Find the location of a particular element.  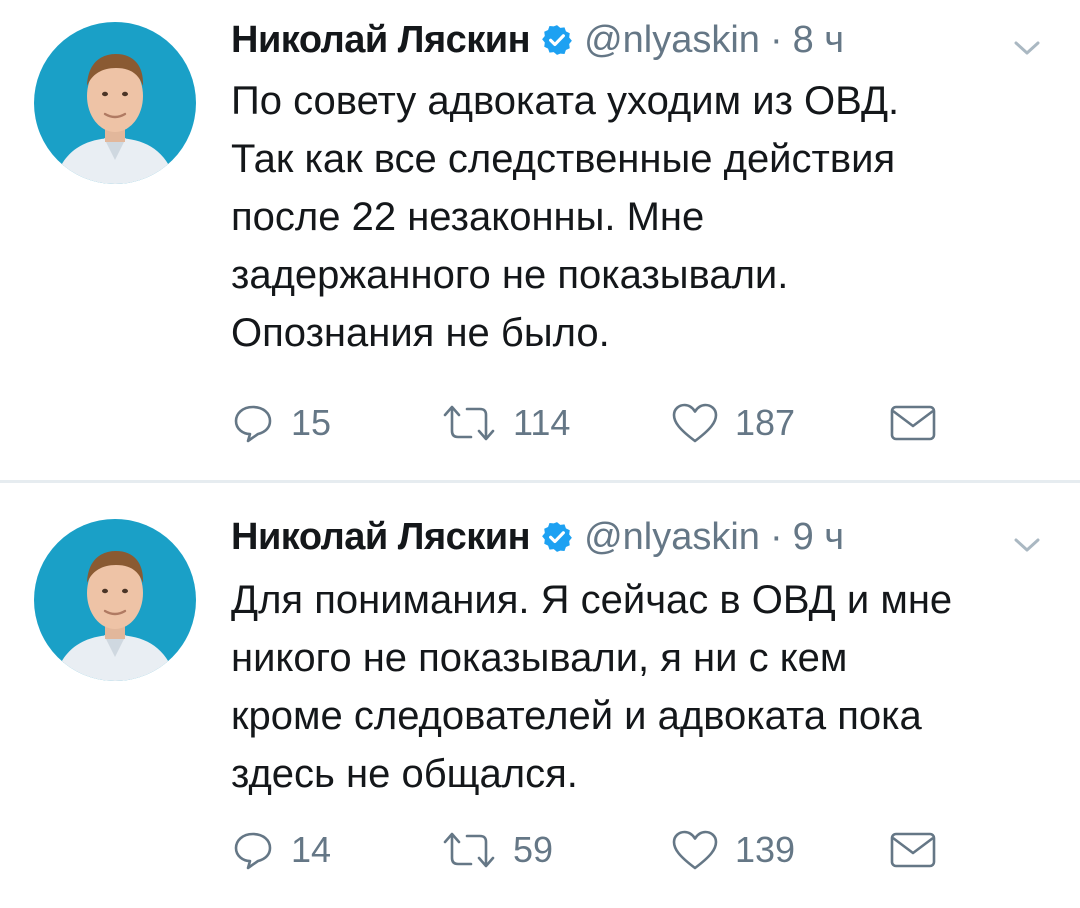

tweet-actions: 14 59 139 is located at coordinates (591, 850).